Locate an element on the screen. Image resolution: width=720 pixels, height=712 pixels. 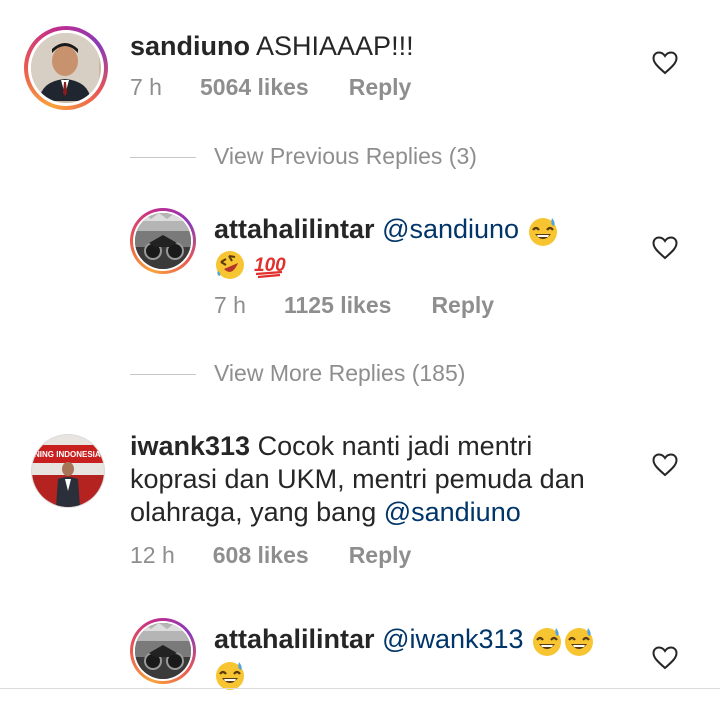
comment-text: sandiuno ASHIAAAP!!! is located at coordinates (390, 46).